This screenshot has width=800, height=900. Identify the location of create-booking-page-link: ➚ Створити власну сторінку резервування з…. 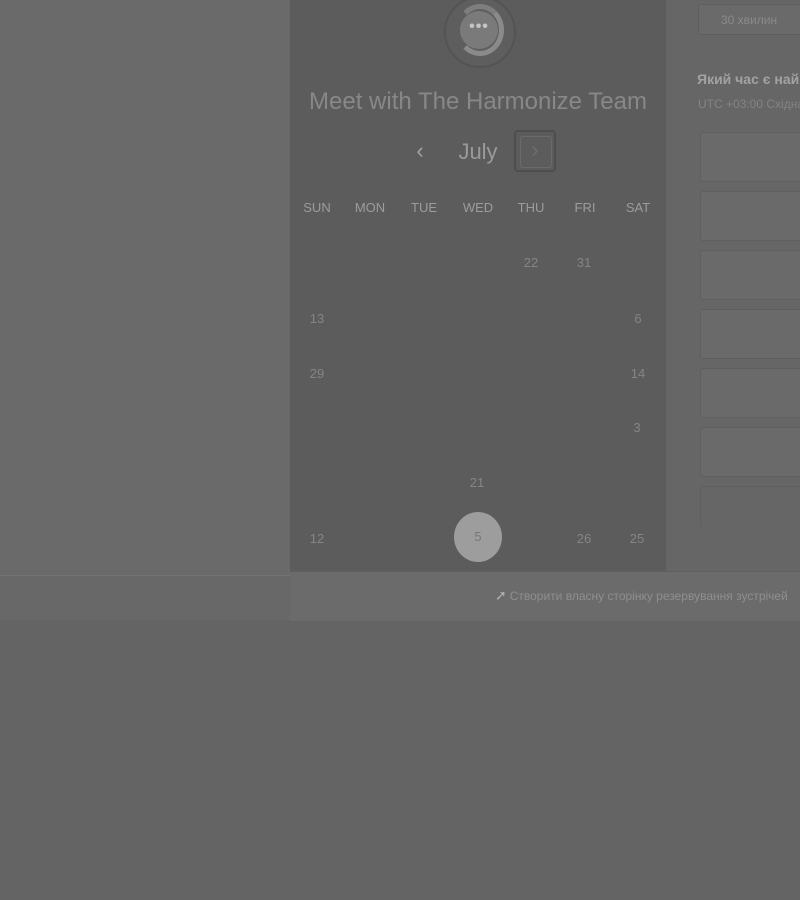
(641, 595).